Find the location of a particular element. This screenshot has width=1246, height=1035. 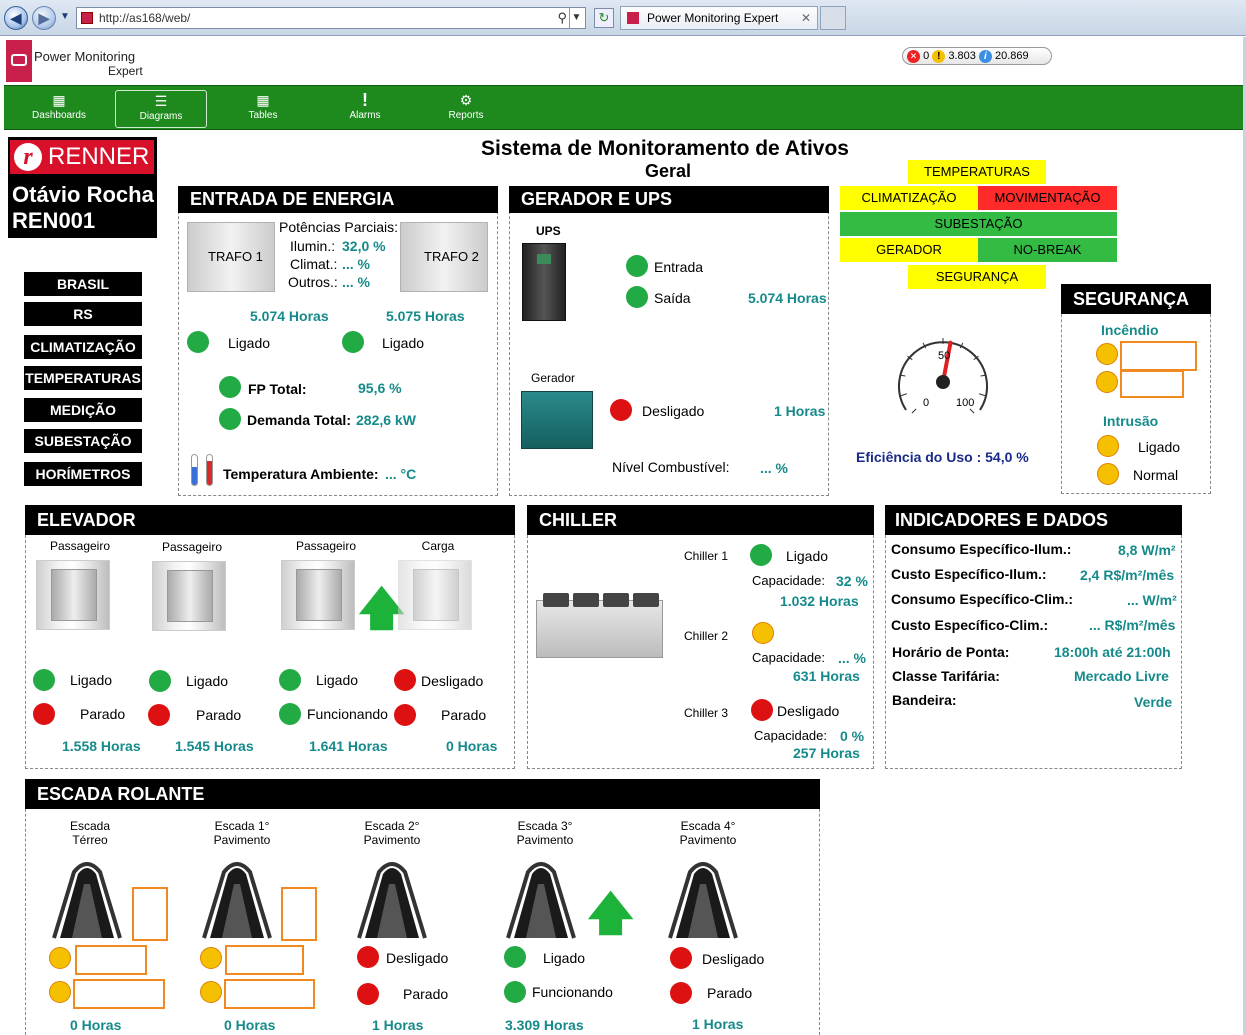

demanda-label: Demanda Total: is located at coordinates (299, 420).